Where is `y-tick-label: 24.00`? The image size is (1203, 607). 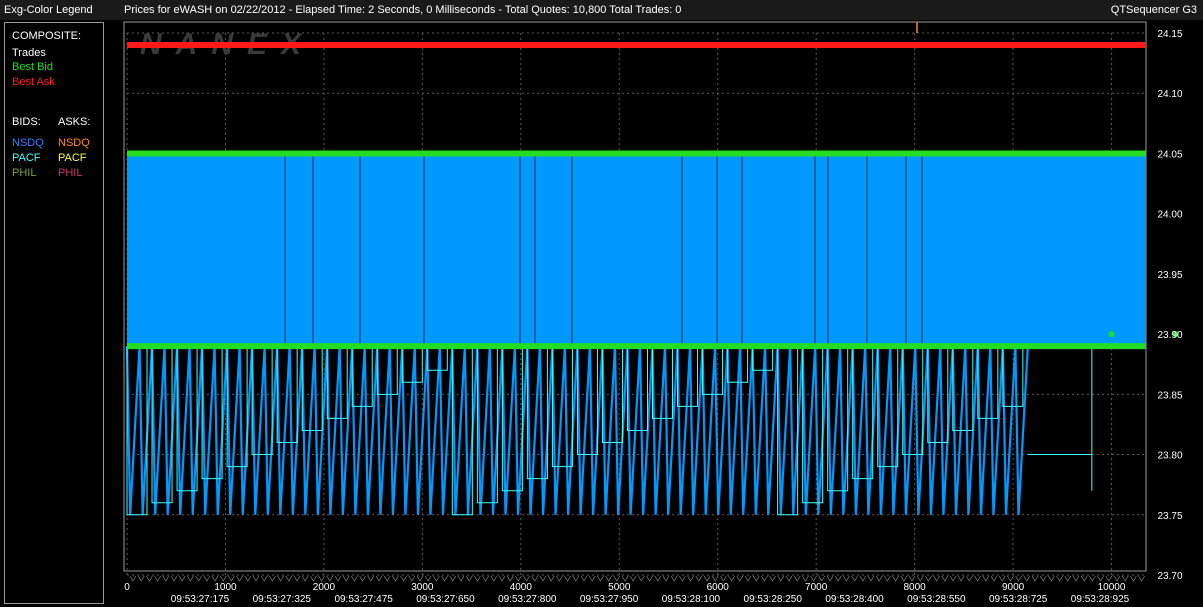 y-tick-label: 24.00 is located at coordinates (1169, 215).